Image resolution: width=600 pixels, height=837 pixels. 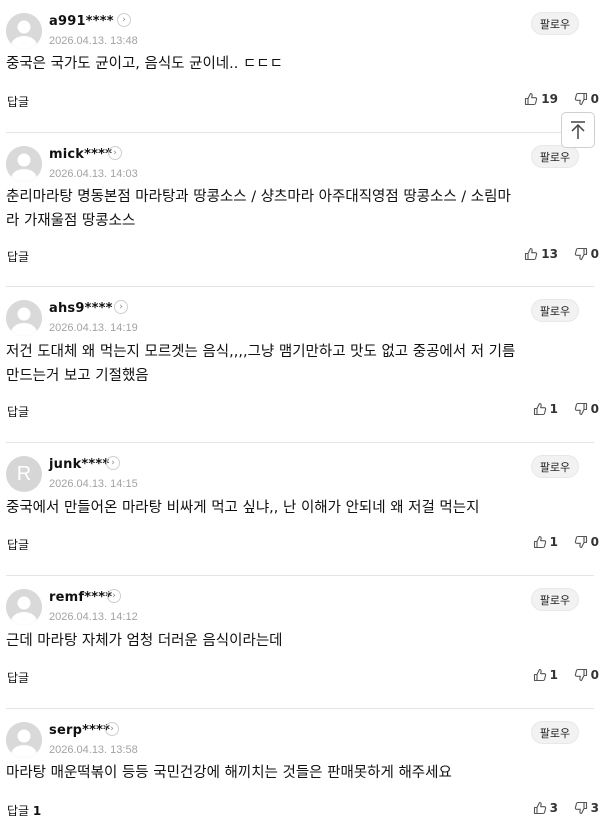 I want to click on reply-button: 답글 1, so click(x=24, y=810).